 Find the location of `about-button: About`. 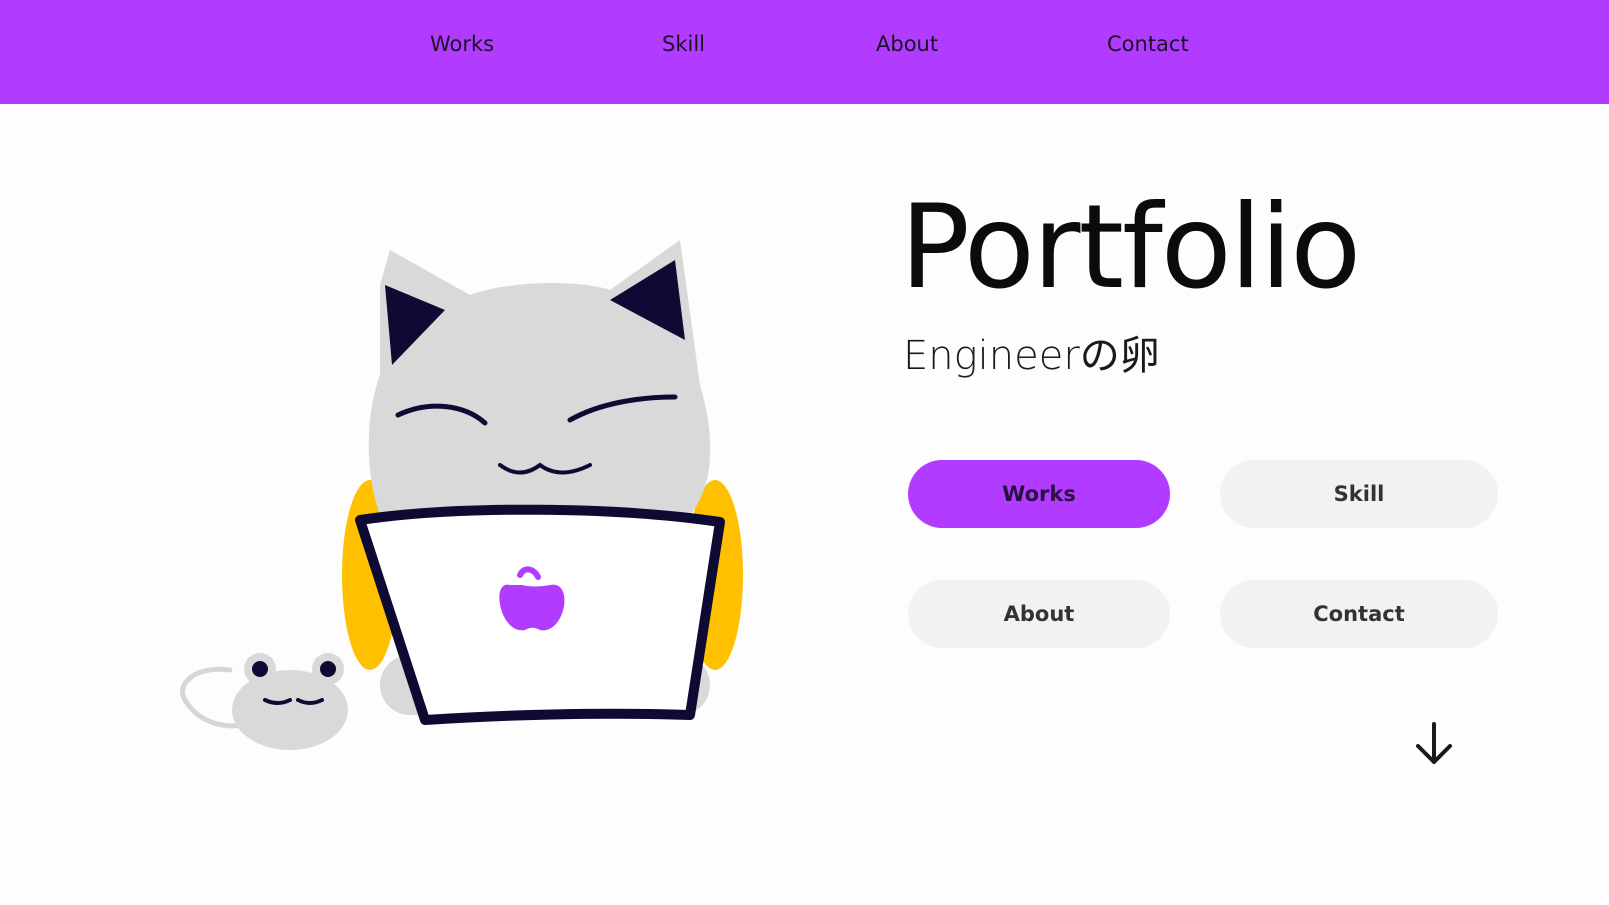

about-button: About is located at coordinates (1039, 614).